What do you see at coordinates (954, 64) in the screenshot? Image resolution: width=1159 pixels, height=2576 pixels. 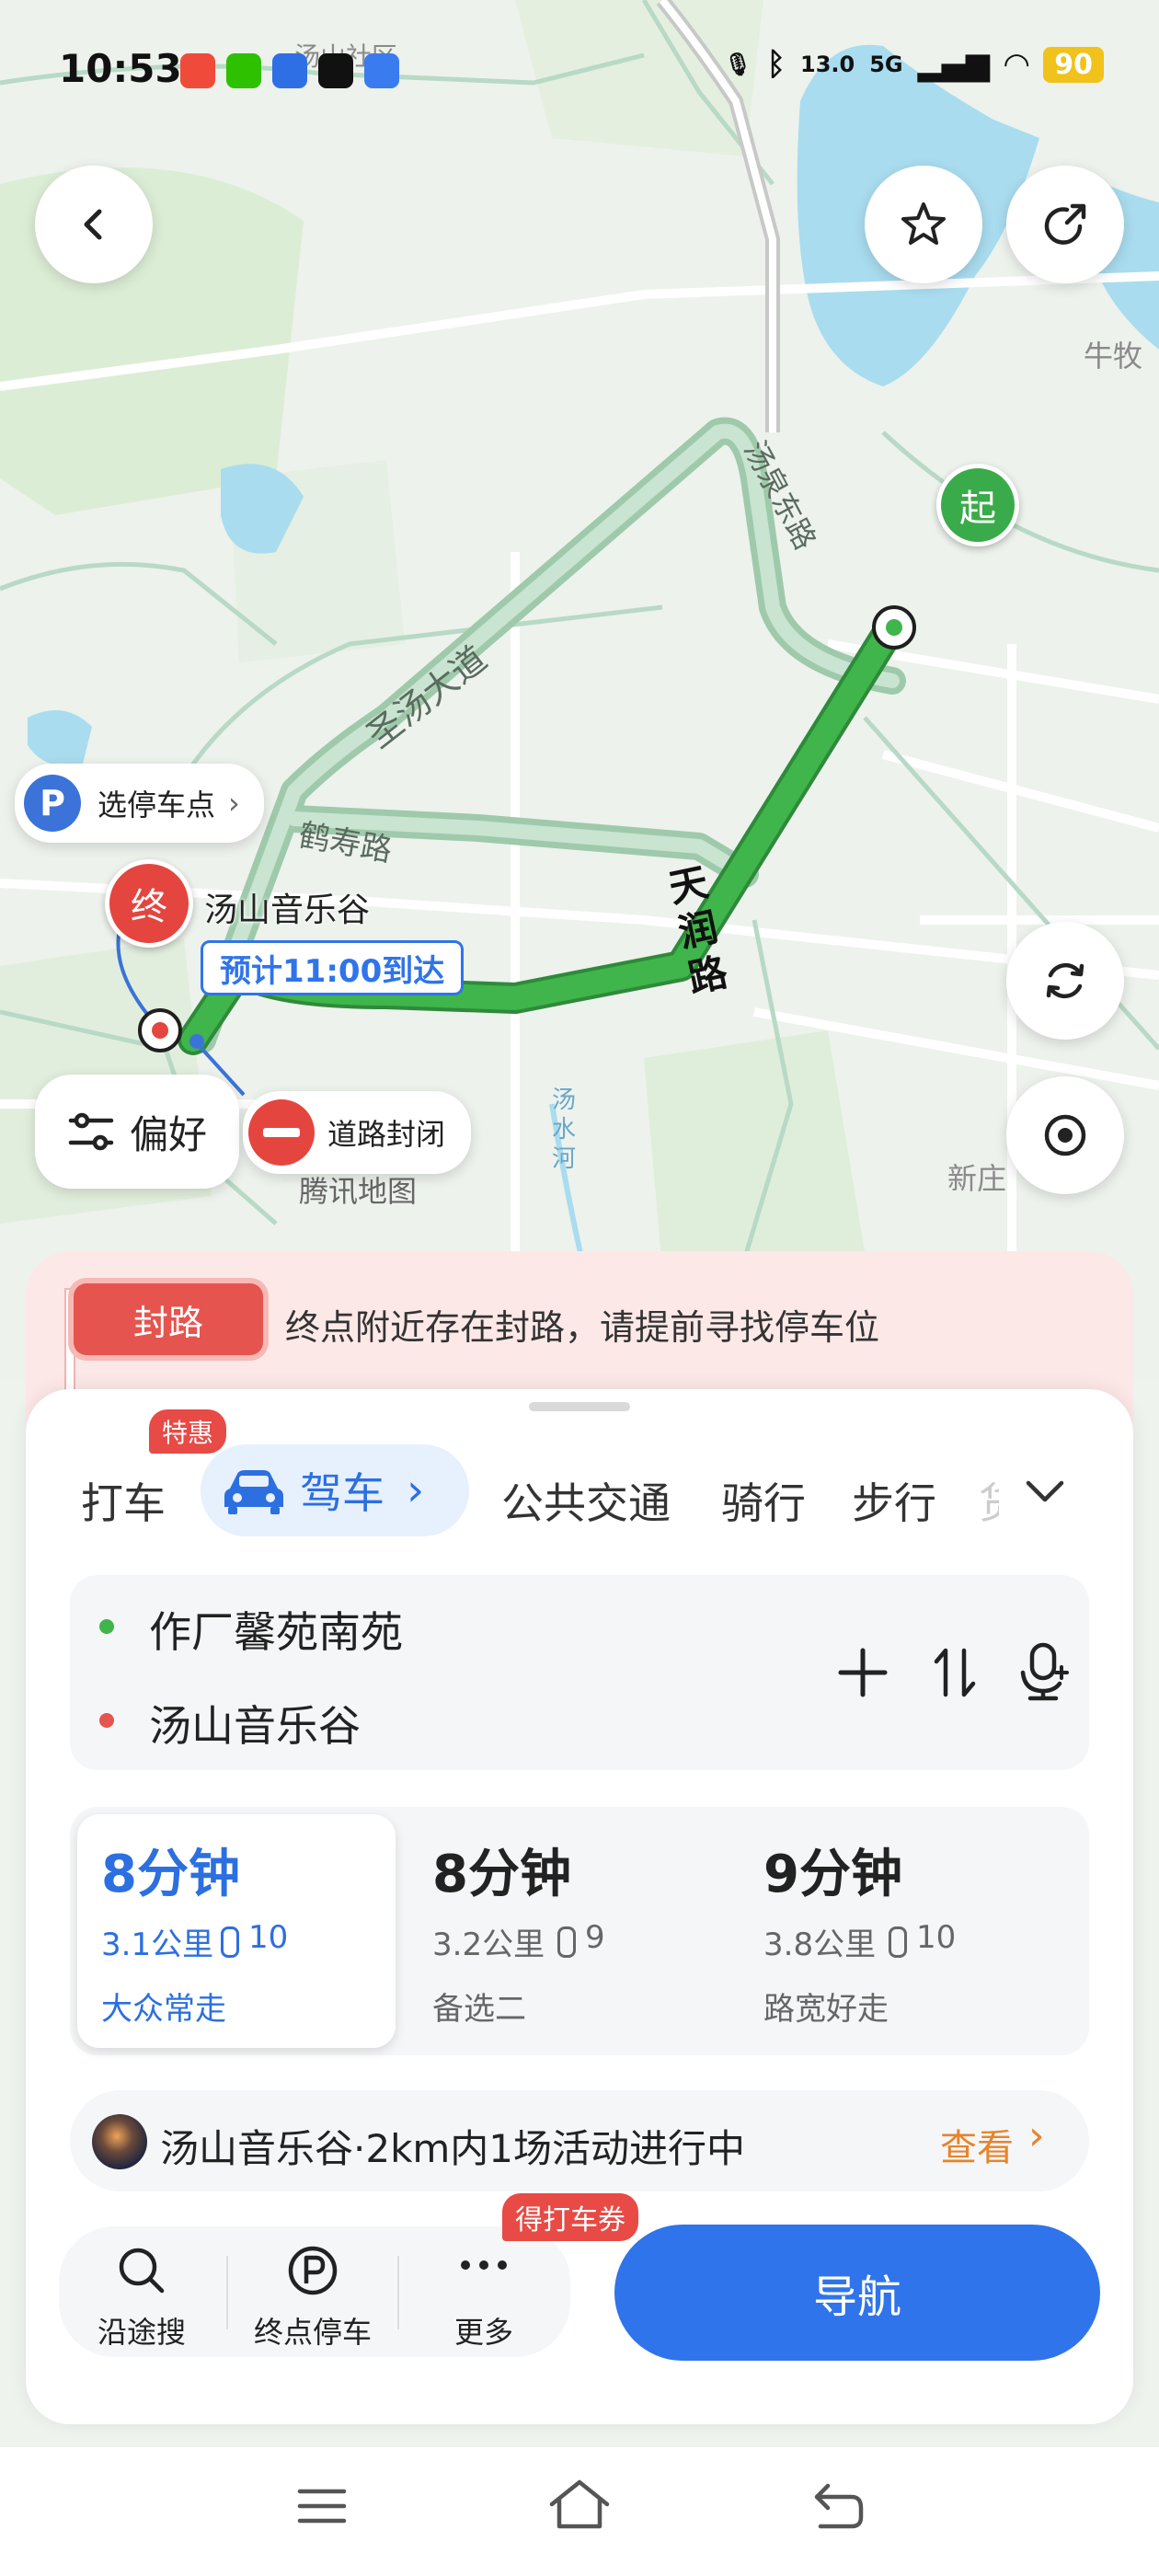 I see `signal-icon: ▂▄▆` at bounding box center [954, 64].